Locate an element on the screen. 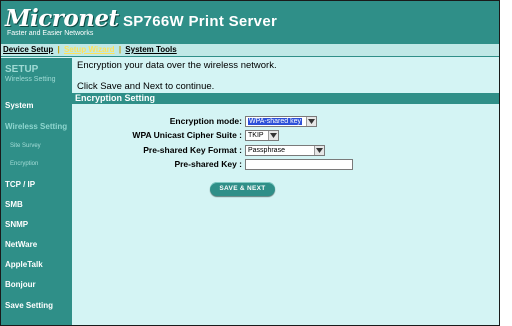  sidebar-item-snmp: SNMP is located at coordinates (16, 224).